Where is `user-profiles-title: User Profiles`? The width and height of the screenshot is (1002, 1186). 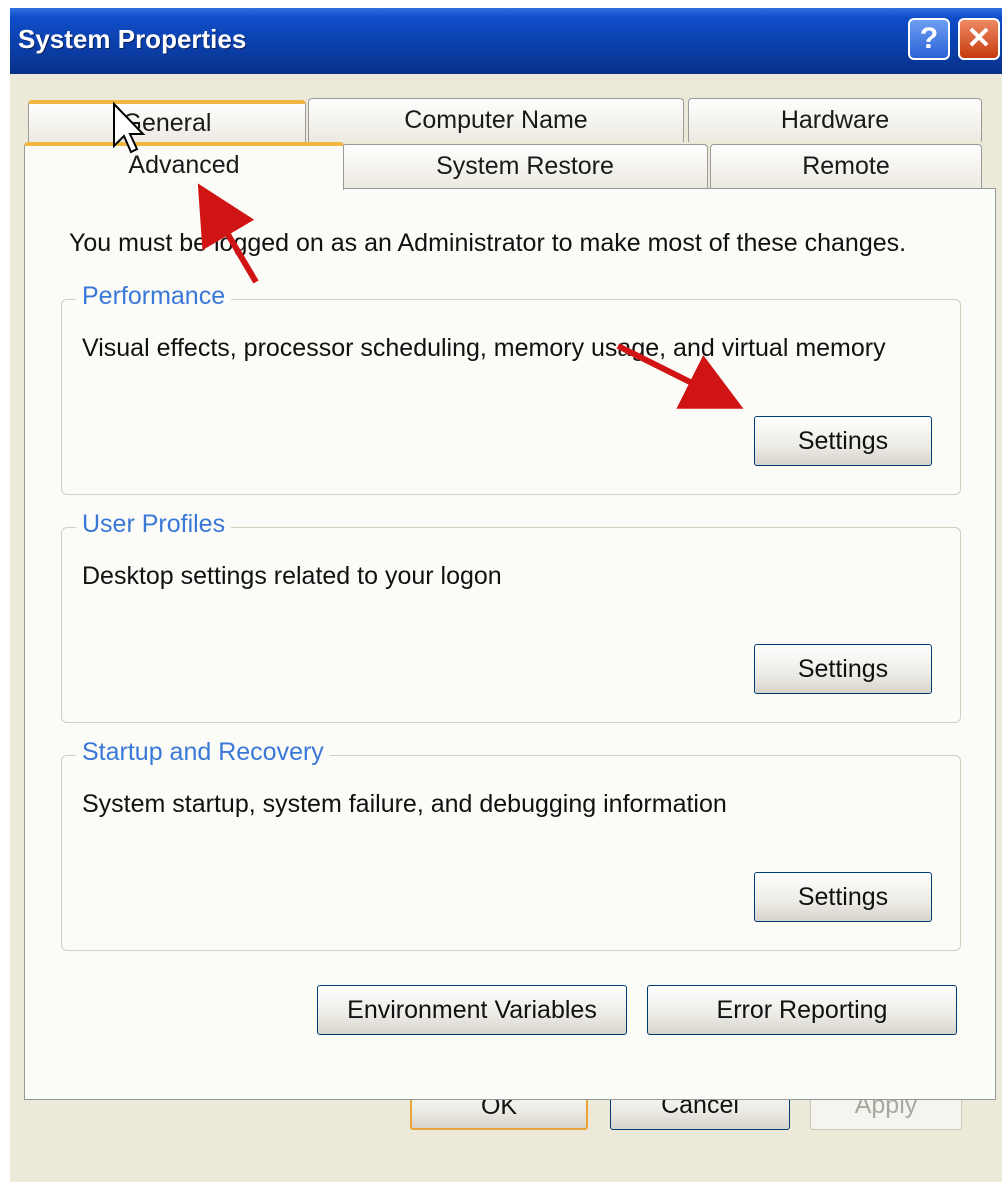 user-profiles-title: User Profiles is located at coordinates (154, 524).